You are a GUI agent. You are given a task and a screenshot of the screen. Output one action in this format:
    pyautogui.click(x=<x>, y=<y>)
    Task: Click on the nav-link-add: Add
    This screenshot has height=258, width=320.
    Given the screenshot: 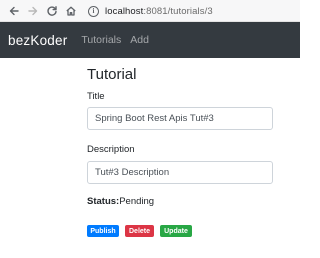 What is the action you would take?
    pyautogui.click(x=139, y=40)
    